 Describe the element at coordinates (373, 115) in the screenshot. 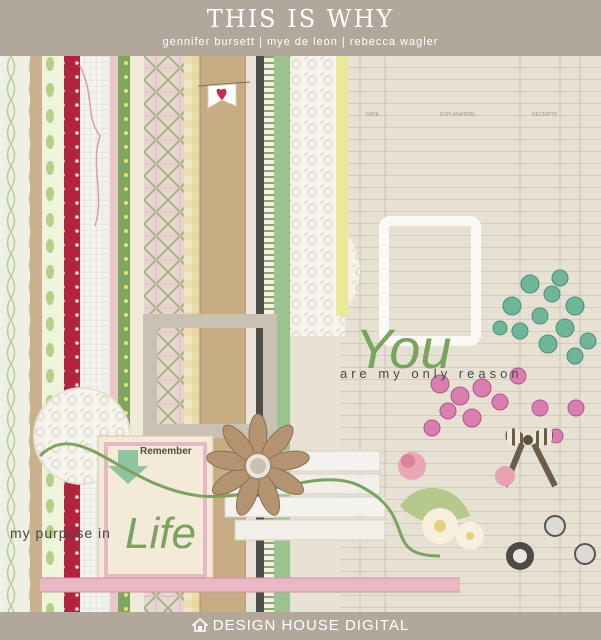

I see `ledger-col-date: DATE` at that location.